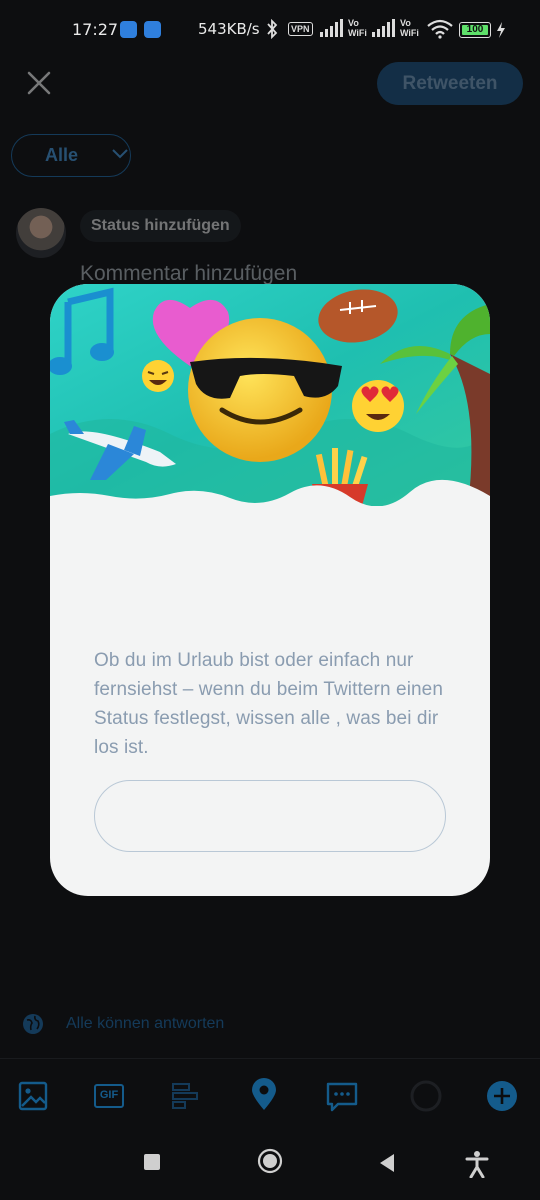  I want to click on comment-input: Kommentar hinzufügen, so click(188, 274).